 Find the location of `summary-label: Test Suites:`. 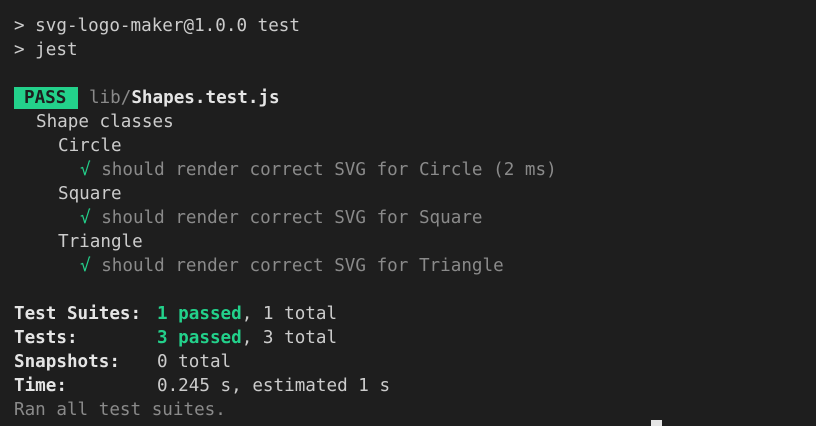

summary-label: Test Suites: is located at coordinates (78, 314).